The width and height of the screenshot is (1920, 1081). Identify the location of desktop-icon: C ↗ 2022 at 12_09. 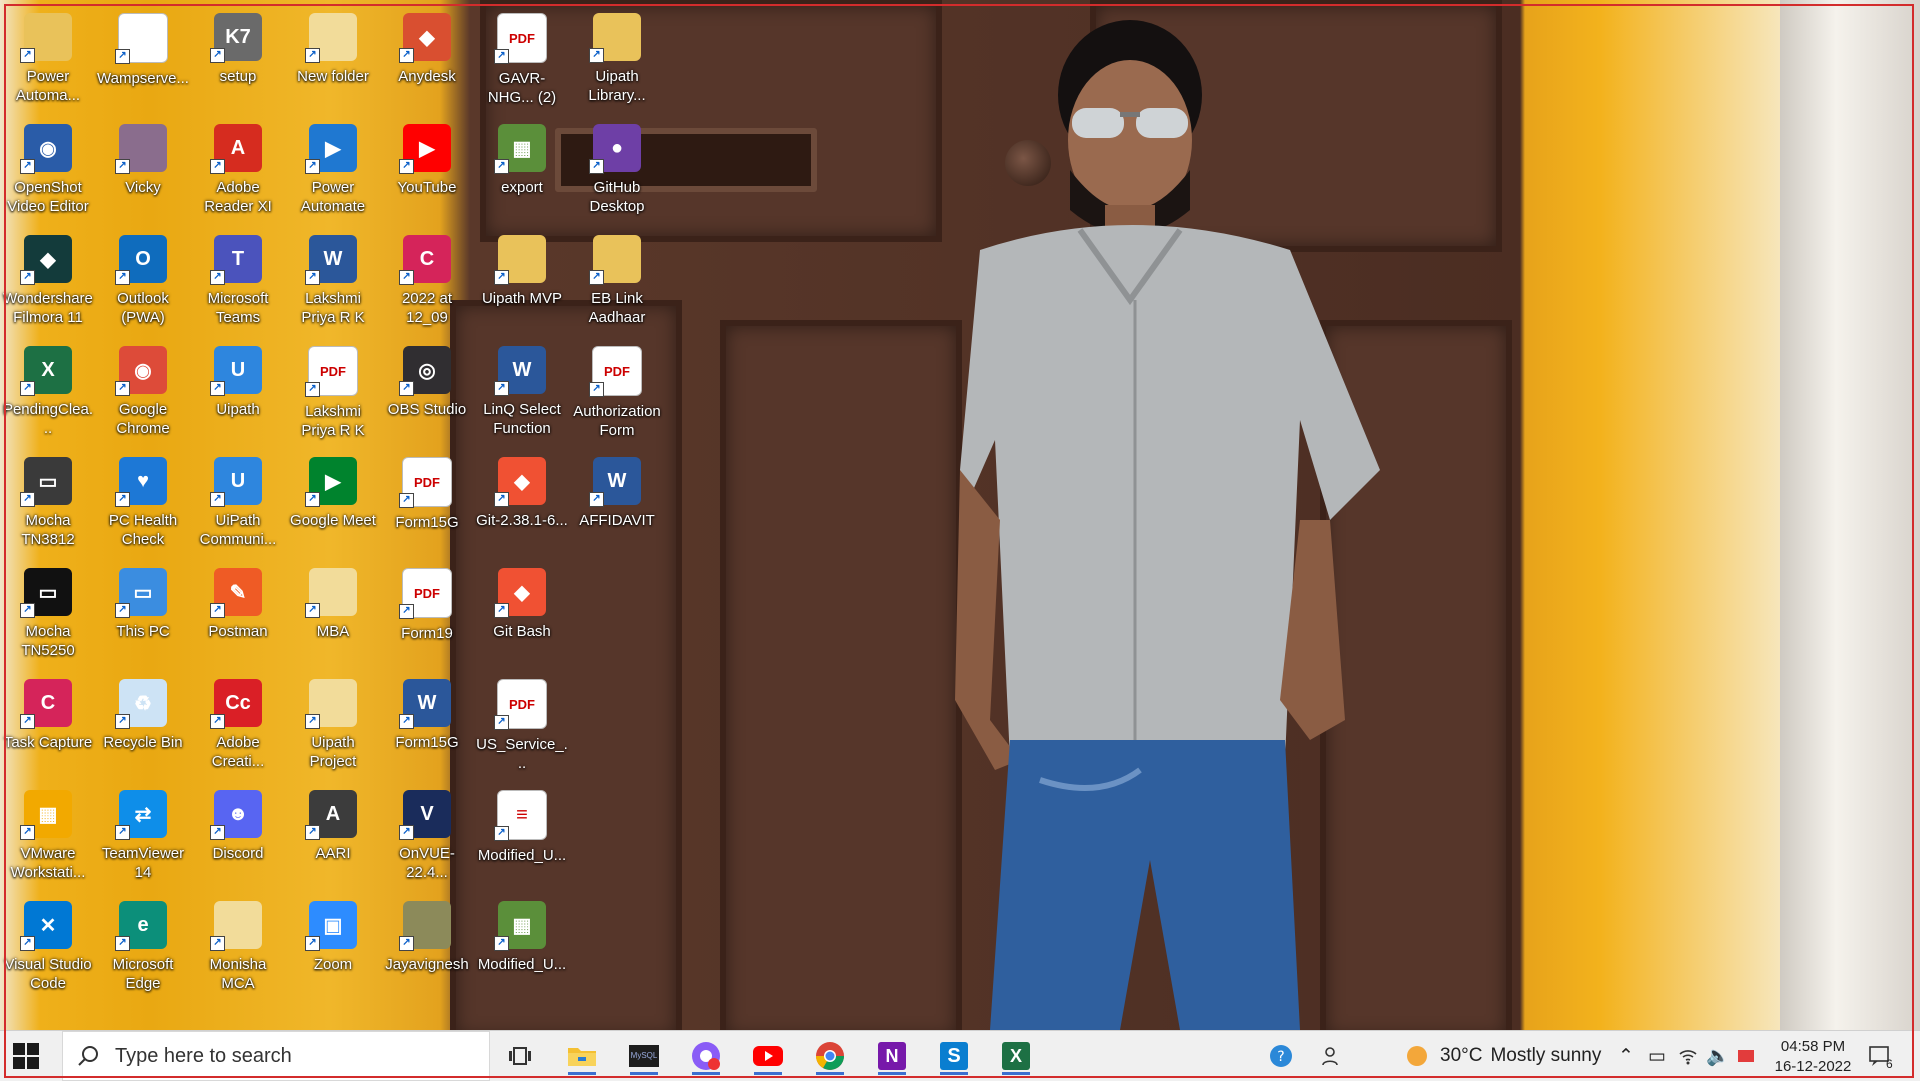
(427, 281).